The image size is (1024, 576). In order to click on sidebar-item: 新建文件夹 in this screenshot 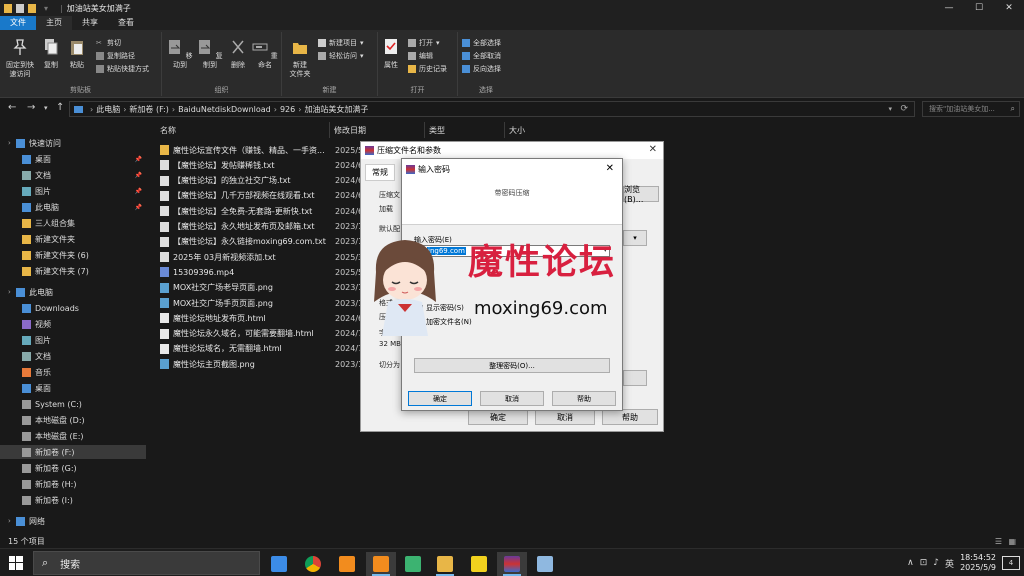, I will do `click(73, 239)`.